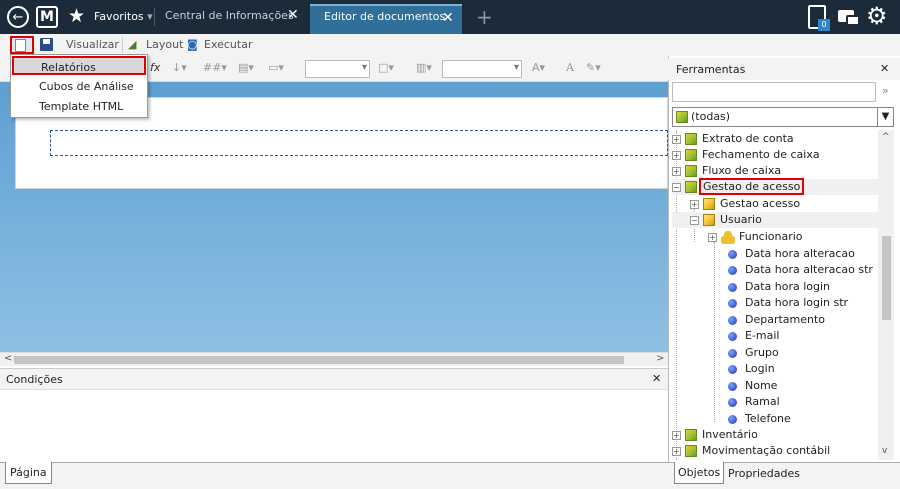  What do you see at coordinates (784, 69) in the screenshot?
I see `tools-panel-header: Ferramentas ✕` at bounding box center [784, 69].